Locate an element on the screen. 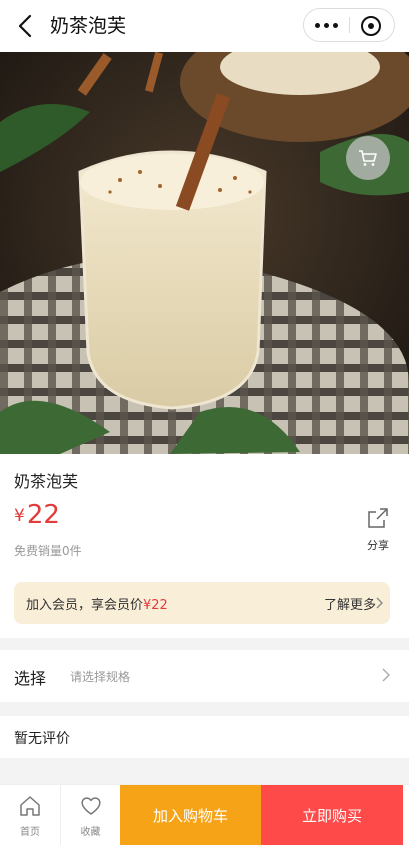 This screenshot has width=409, height=848. member-offer-text: 加入会员，享会员价 is located at coordinates (85, 605).